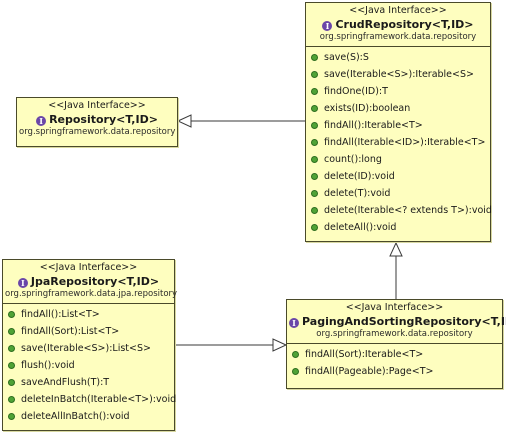  I want to click on method-signature: save(Iterable<S>):Iterable<S>, so click(399, 74).